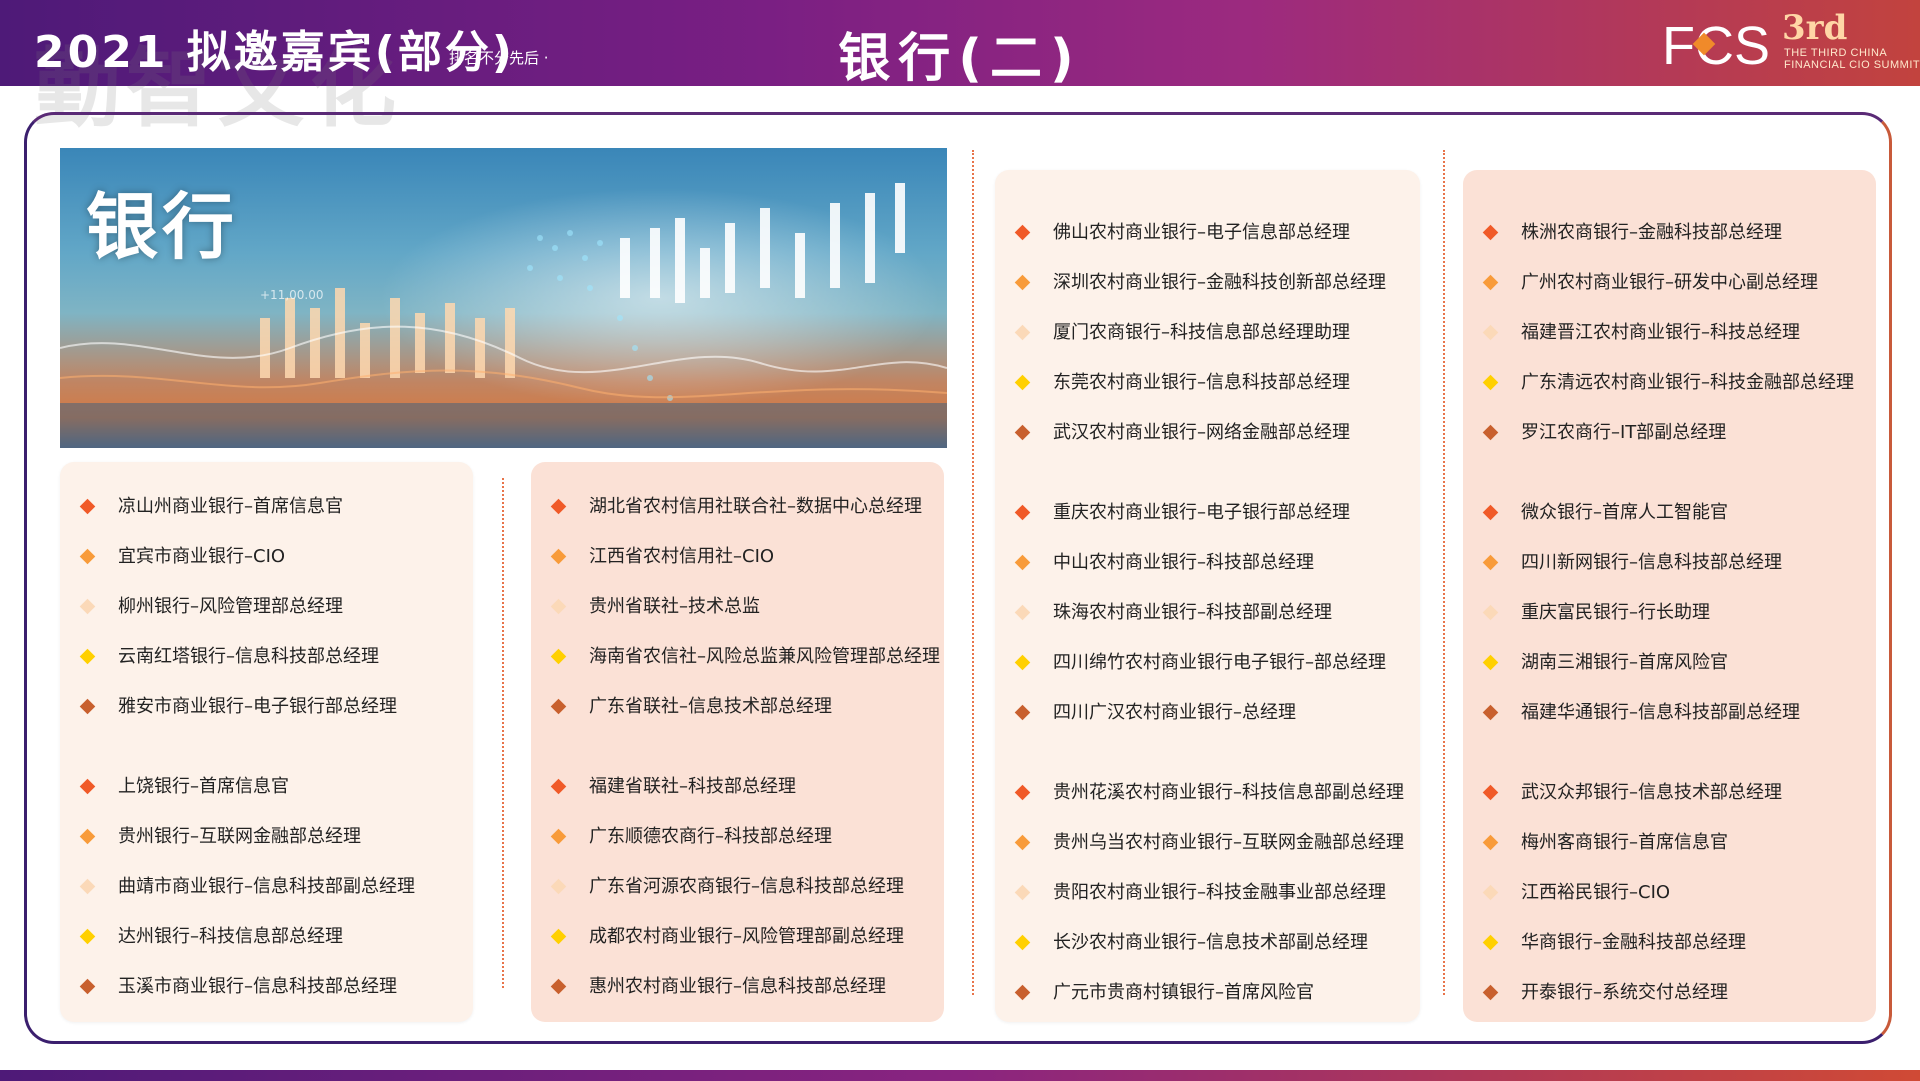 This screenshot has height=1081, width=1920. Describe the element at coordinates (692, 786) in the screenshot. I see `guest-title: 福建省联社–科技部总经理` at that location.